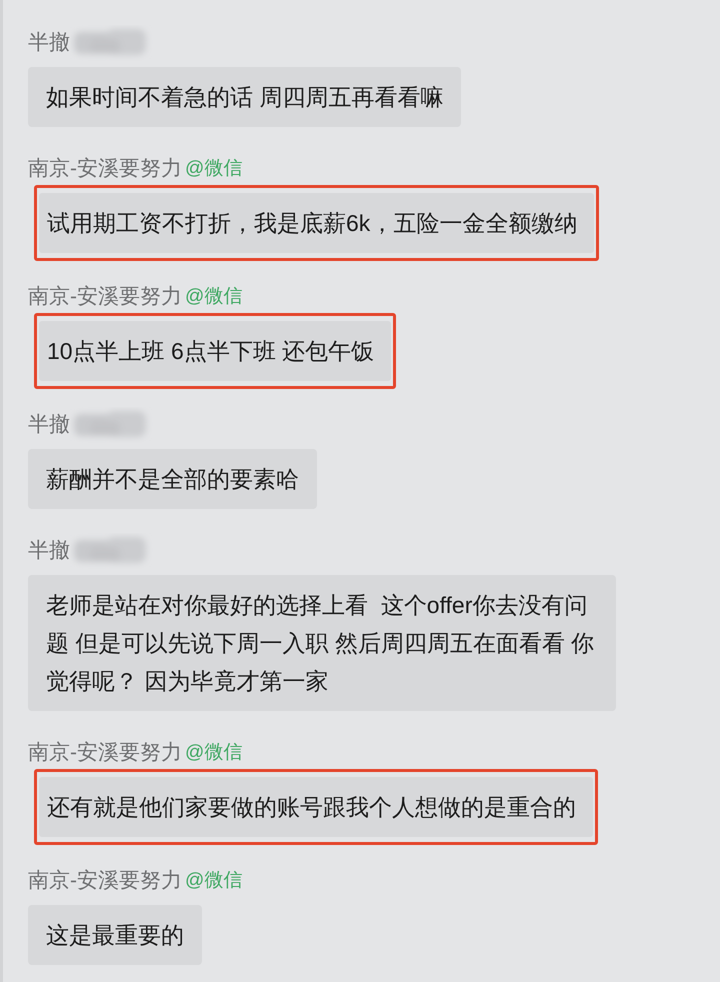  What do you see at coordinates (322, 643) in the screenshot?
I see `message-bubble: 老师是站在对你最好的选择上看 这个offer你去没有问题 但是可以先说下周一入职 然后周四周五在面看看 你觉得呢？ 因为毕竟才第一家` at bounding box center [322, 643].